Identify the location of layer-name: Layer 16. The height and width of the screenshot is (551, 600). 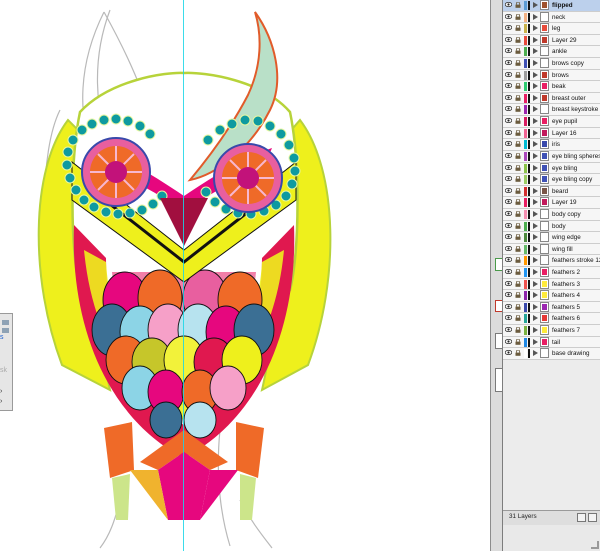
(564, 133).